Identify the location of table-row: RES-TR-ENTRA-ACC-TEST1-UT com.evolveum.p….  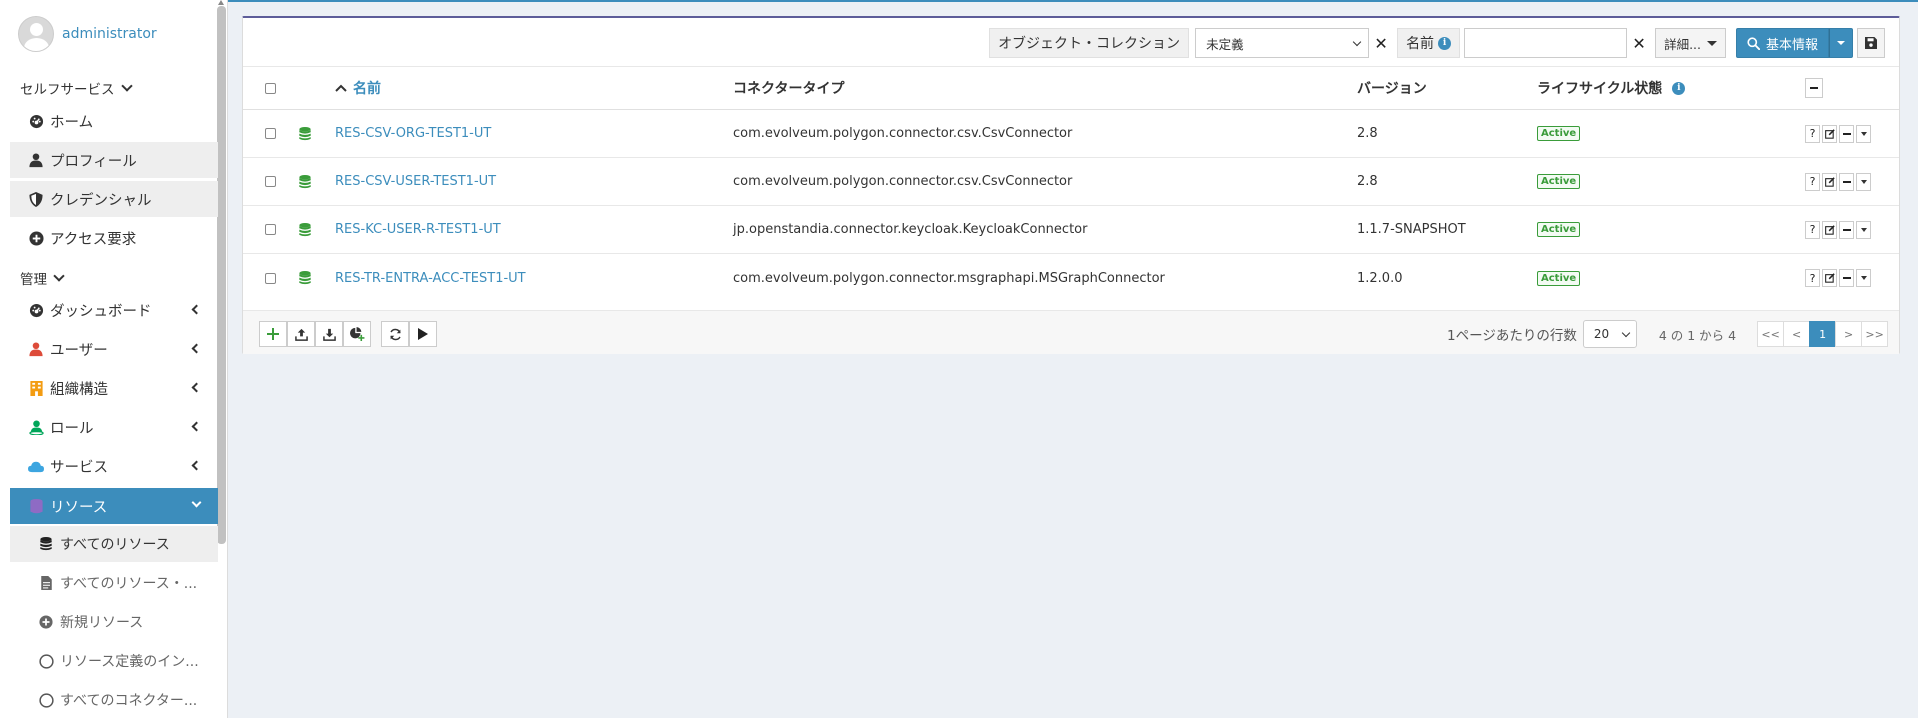
(1071, 278).